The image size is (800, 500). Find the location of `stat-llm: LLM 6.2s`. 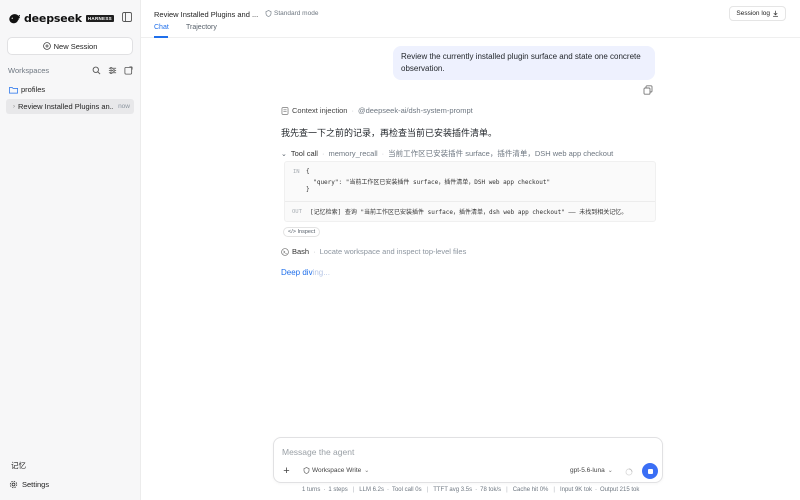

stat-llm: LLM 6.2s is located at coordinates (371, 490).